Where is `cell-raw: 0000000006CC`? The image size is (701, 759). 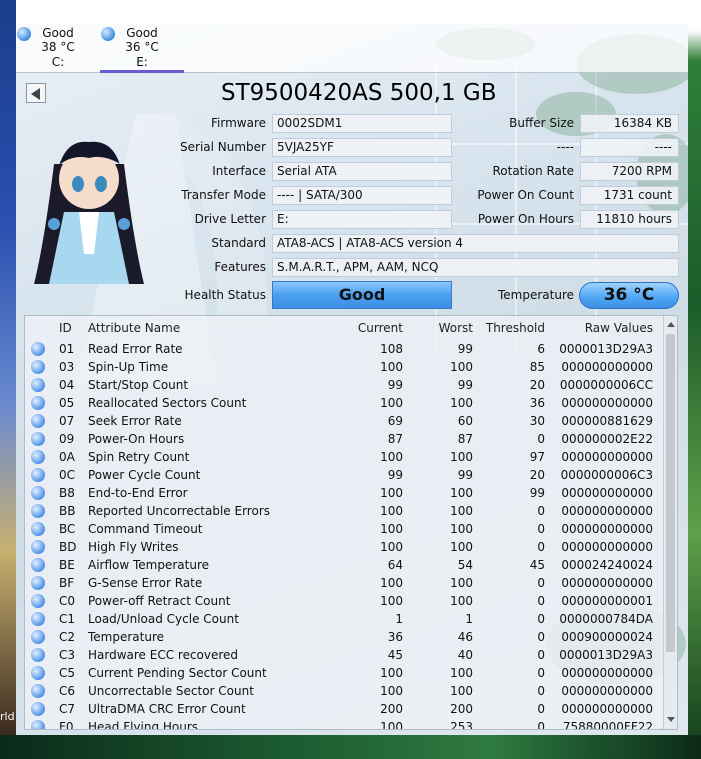 cell-raw: 0000000006CC is located at coordinates (606, 385).